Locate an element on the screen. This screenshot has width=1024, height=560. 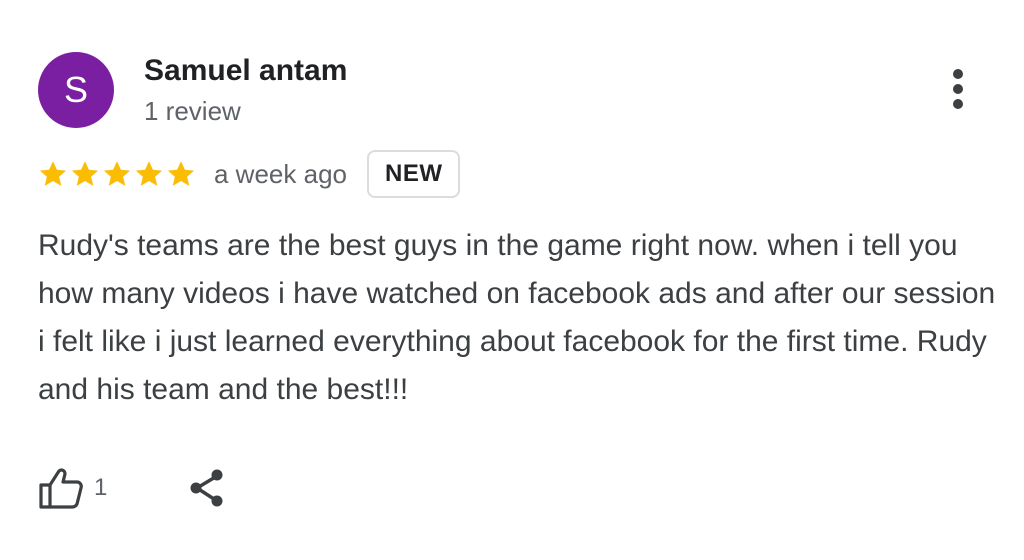
review-date: a week ago is located at coordinates (280, 173).